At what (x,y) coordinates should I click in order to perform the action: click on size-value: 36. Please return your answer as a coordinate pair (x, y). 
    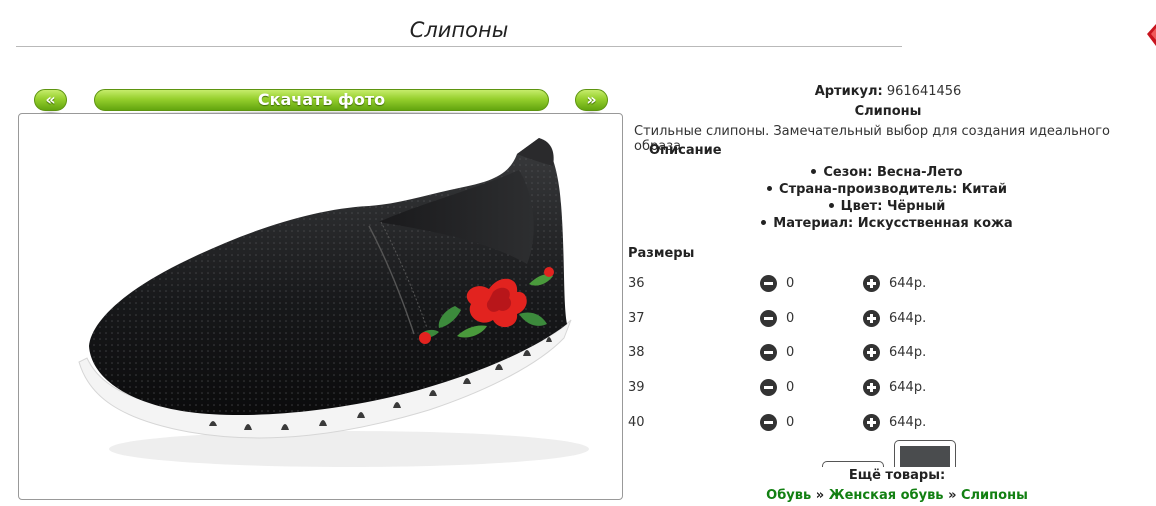
    Looking at the image, I should click on (636, 283).